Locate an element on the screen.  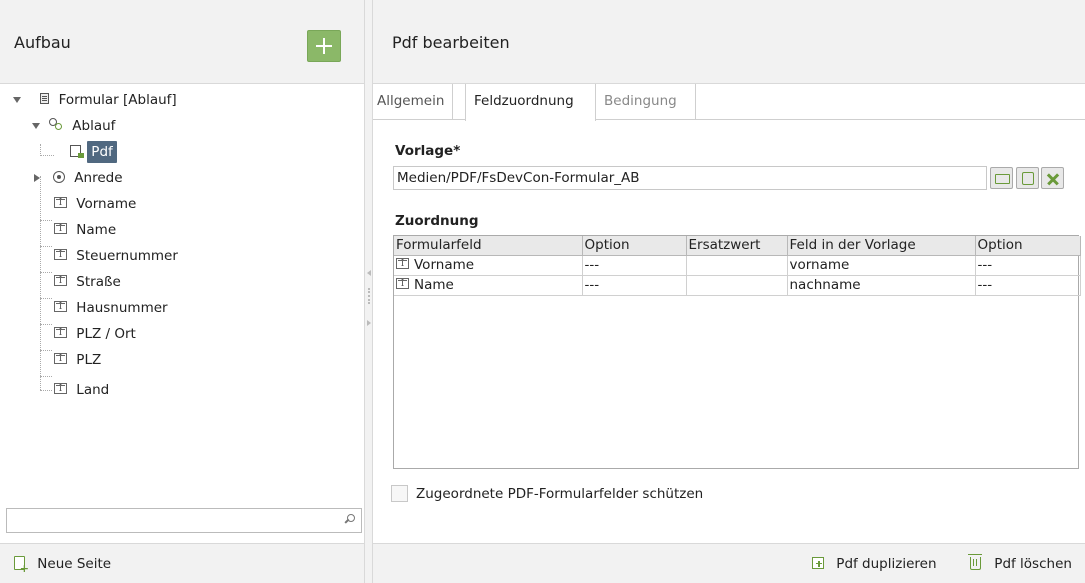
table-cell: nachname is located at coordinates (881, 285).